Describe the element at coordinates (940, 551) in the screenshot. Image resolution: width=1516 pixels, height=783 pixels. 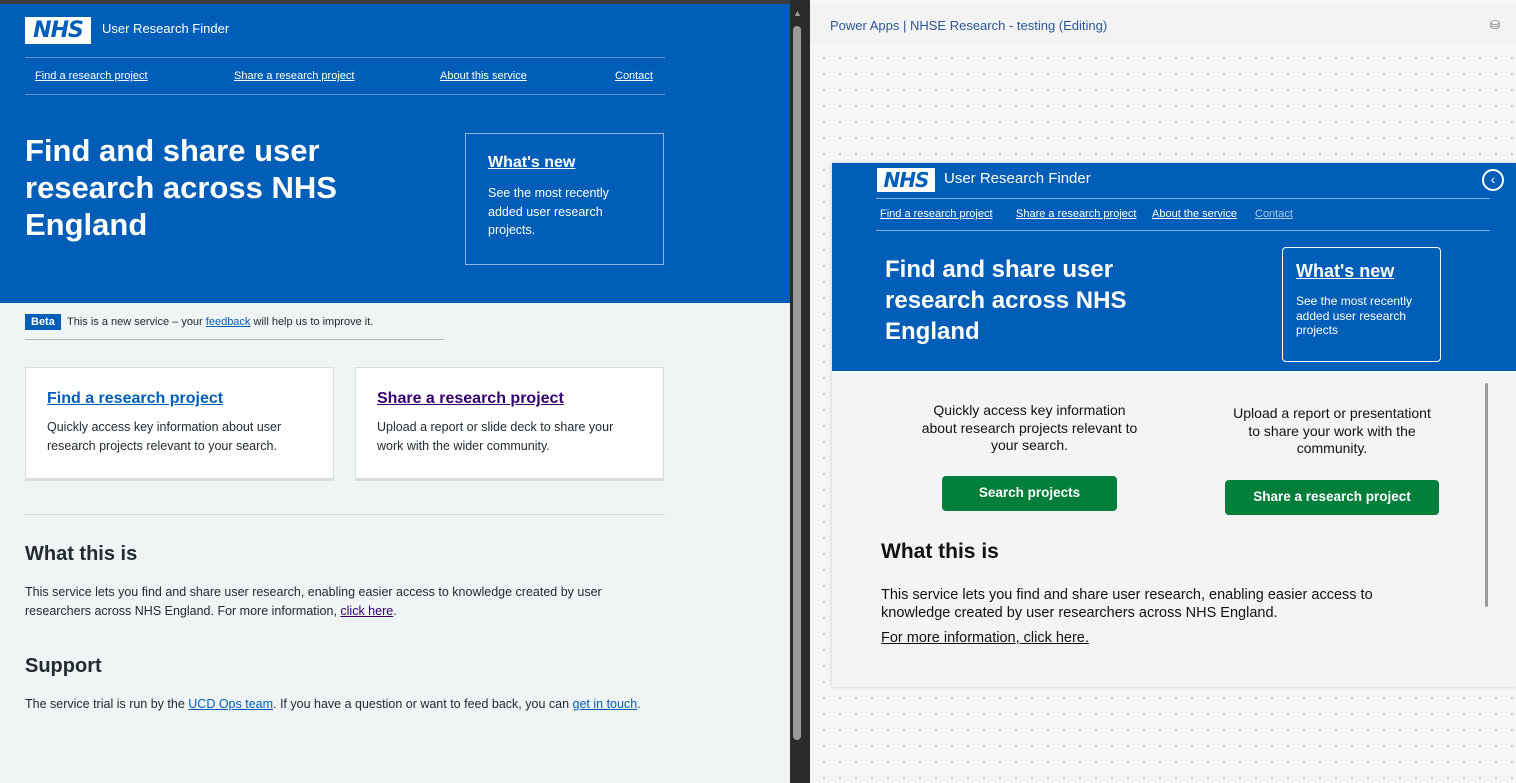
I see `app-what-this-is-heading: What this is` at that location.